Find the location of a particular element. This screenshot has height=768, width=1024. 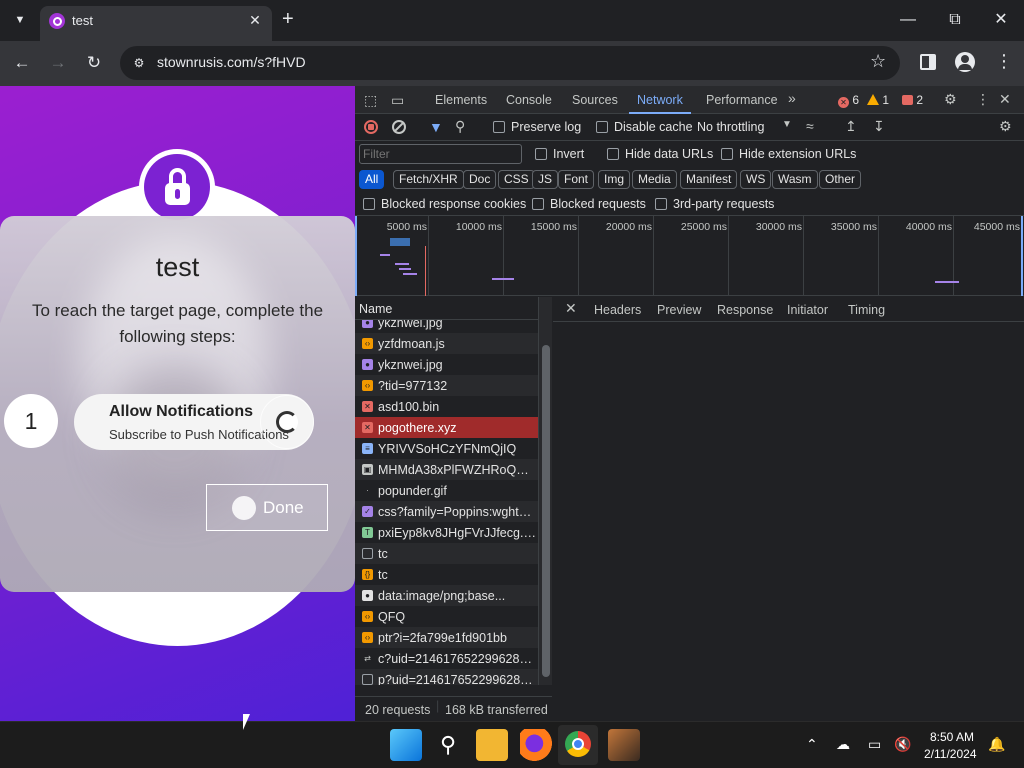

start-windows-icon is located at coordinates (406, 745).